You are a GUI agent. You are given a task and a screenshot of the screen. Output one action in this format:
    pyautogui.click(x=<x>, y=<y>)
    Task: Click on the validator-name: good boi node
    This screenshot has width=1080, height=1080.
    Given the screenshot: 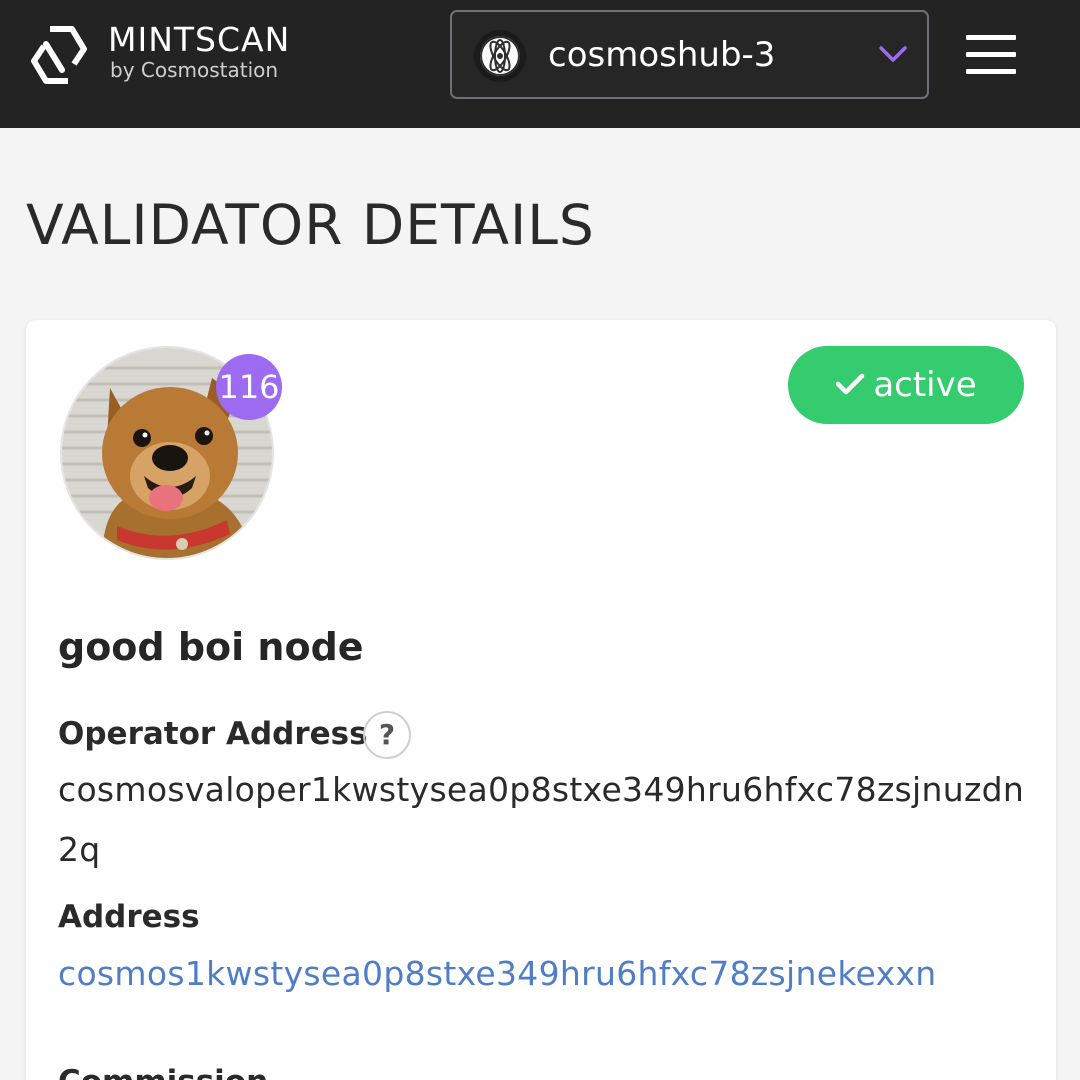 What is the action you would take?
    pyautogui.click(x=211, y=647)
    